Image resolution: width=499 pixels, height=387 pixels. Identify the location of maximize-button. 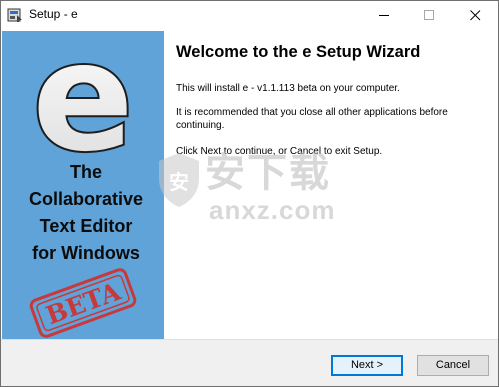
(429, 15).